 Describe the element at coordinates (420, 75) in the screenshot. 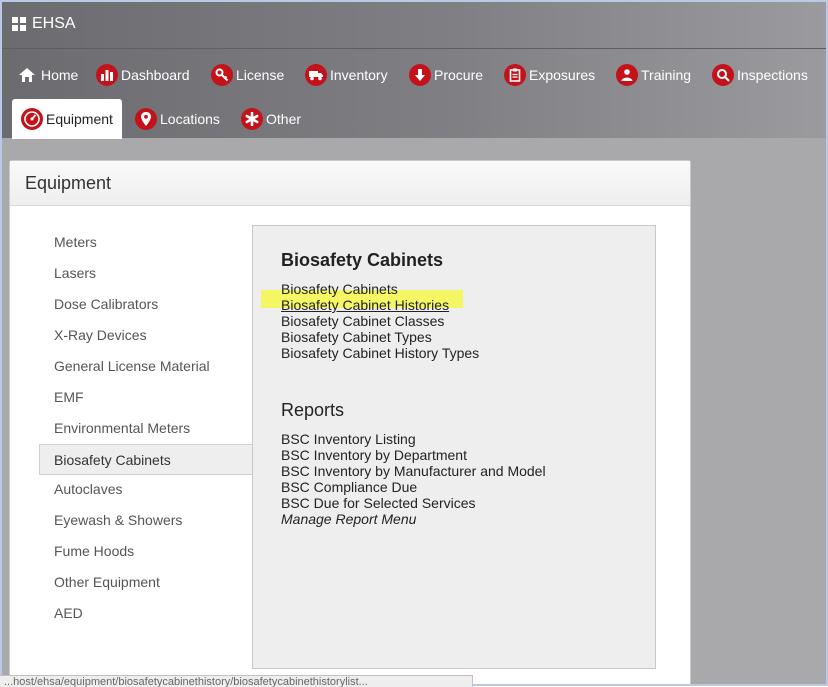

I see `arrow-down-icon` at that location.